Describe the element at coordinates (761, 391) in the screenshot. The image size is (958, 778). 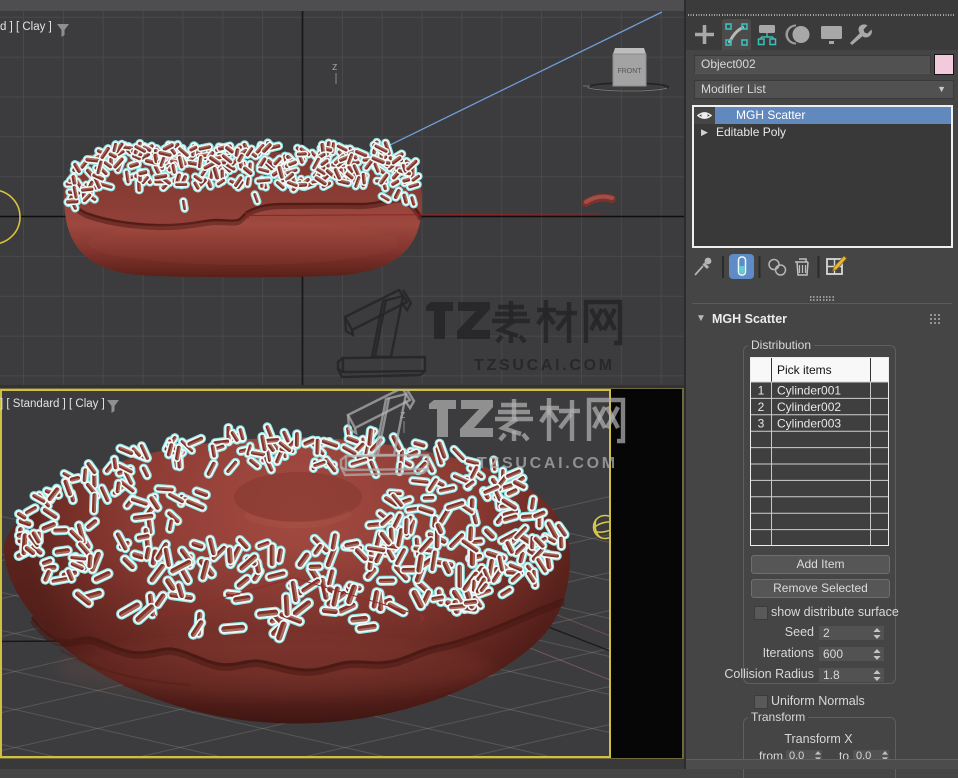
I see `svg-text: 1` at that location.